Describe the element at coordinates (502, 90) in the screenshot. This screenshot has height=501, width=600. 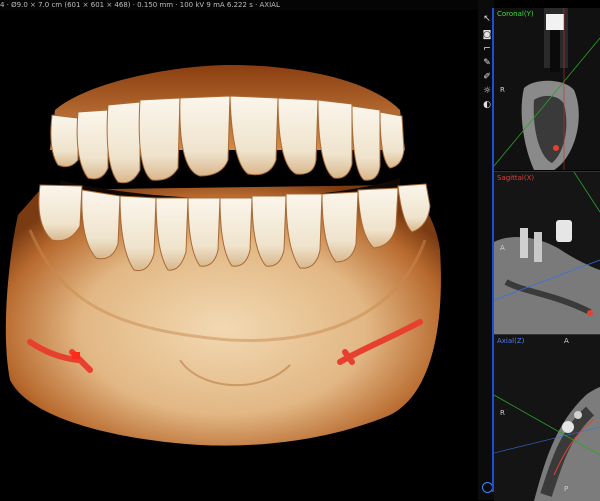
I see `coronal-marker-left: R` at that location.